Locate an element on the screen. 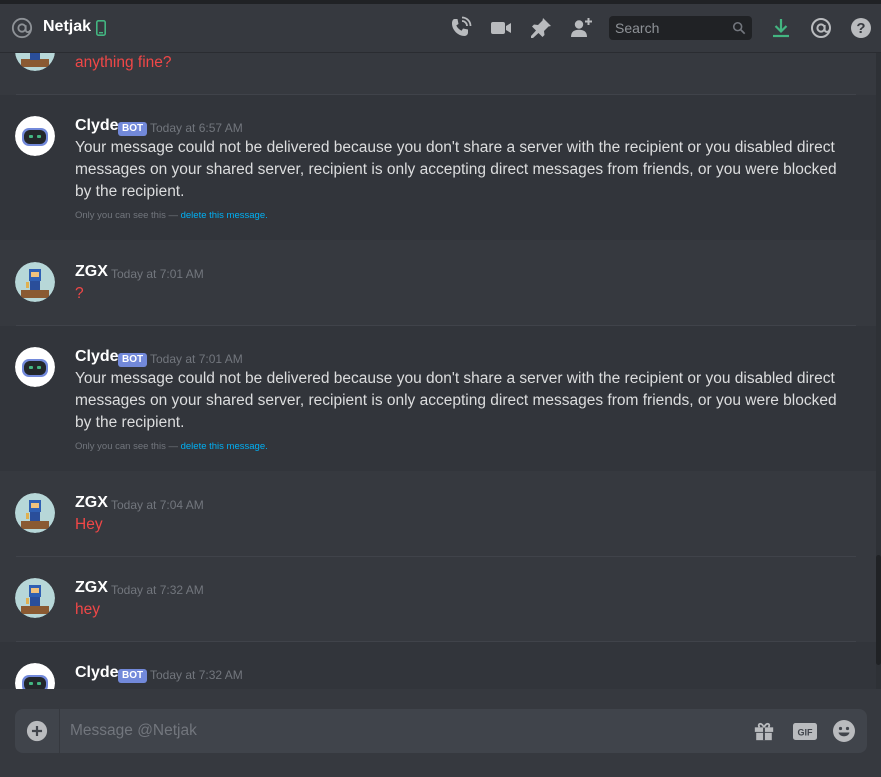 The height and width of the screenshot is (777, 881). plus-circle-icon is located at coordinates (37, 731).